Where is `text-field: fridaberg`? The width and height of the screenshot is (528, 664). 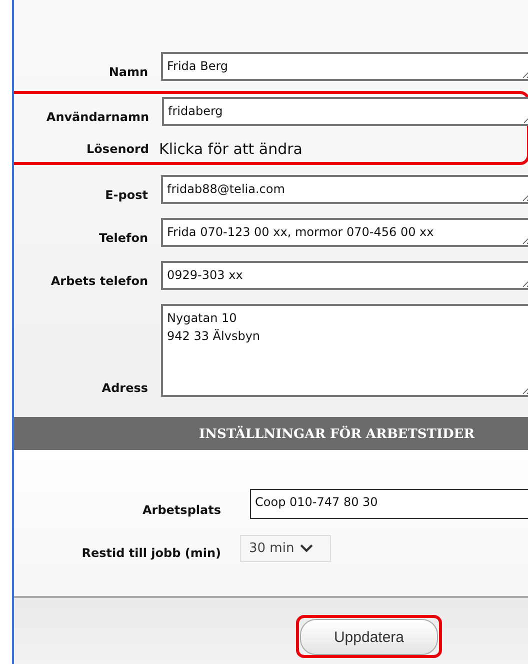
text-field: fridaberg is located at coordinates (345, 111).